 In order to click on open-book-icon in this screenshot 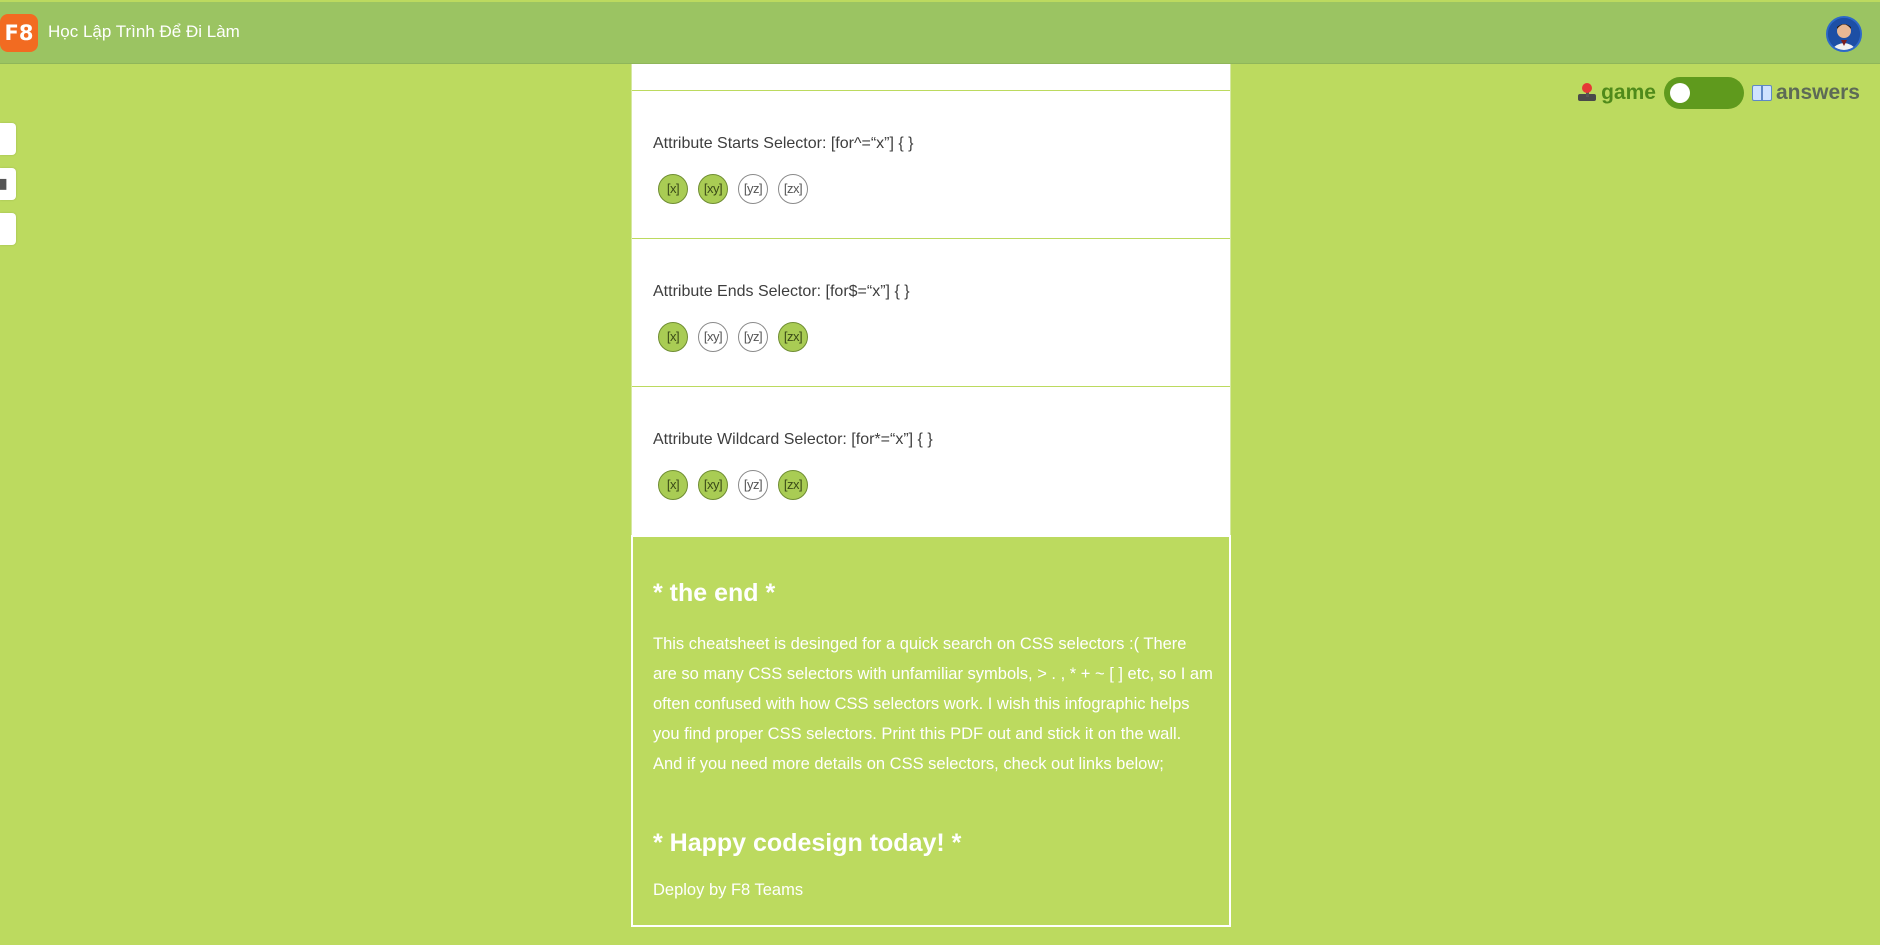, I will do `click(1761, 93)`.